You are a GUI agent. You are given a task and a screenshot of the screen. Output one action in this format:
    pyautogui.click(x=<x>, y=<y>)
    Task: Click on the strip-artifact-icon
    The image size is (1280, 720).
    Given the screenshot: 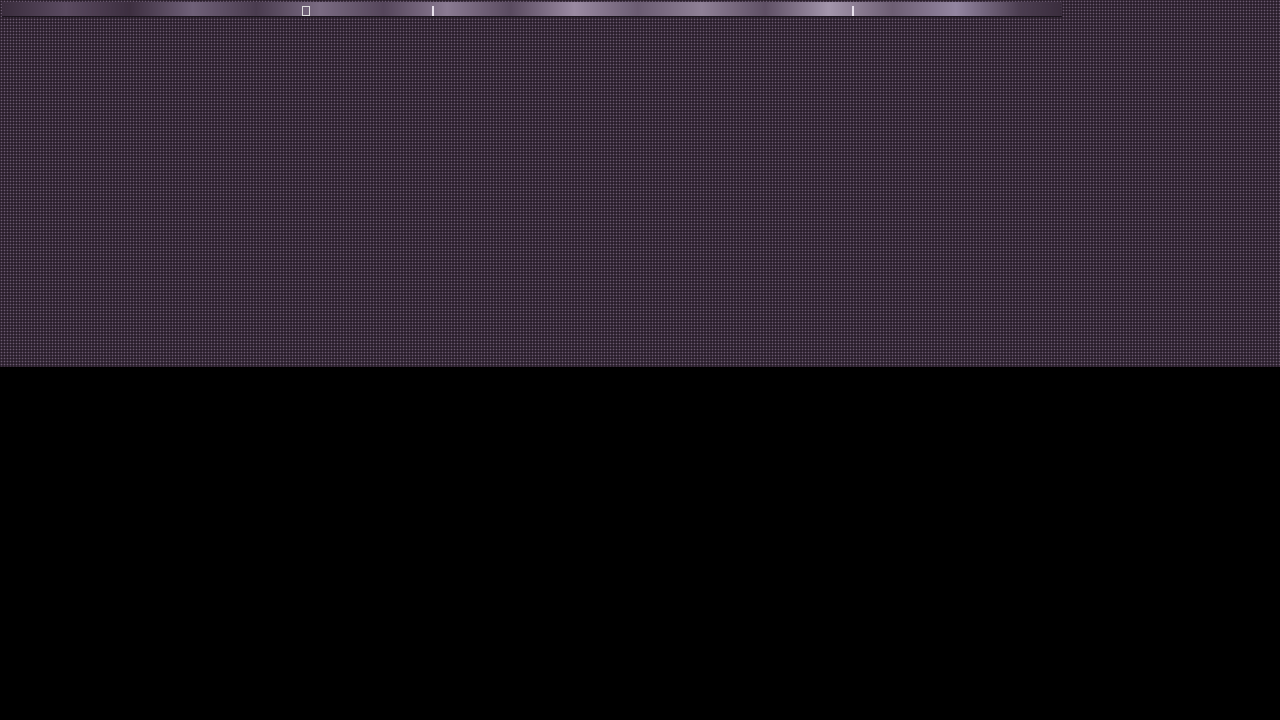 What is the action you would take?
    pyautogui.click(x=306, y=11)
    